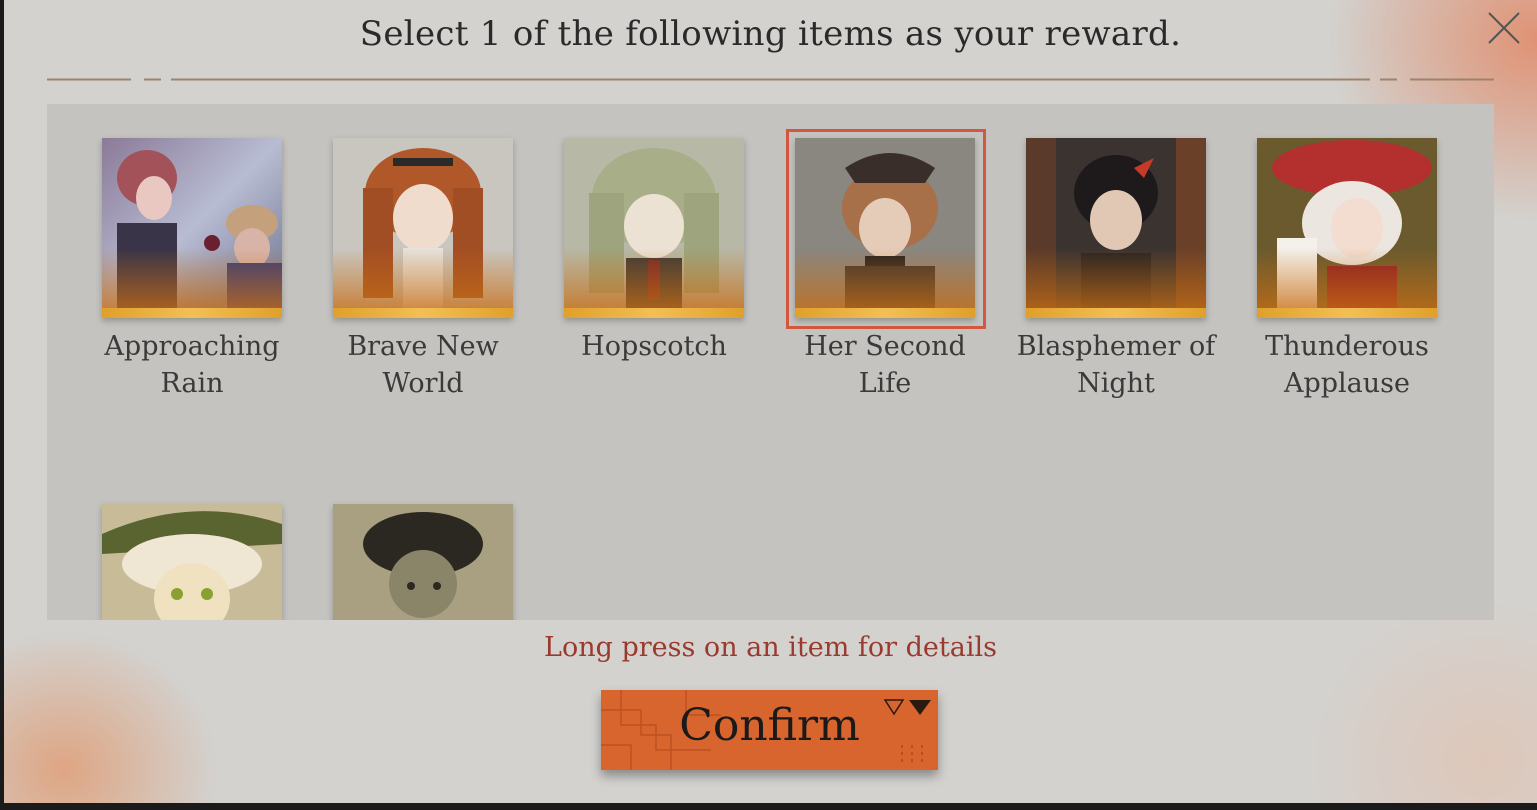  Describe the element at coordinates (1347, 346) in the screenshot. I see `item-name-line1: Thunderous` at that location.